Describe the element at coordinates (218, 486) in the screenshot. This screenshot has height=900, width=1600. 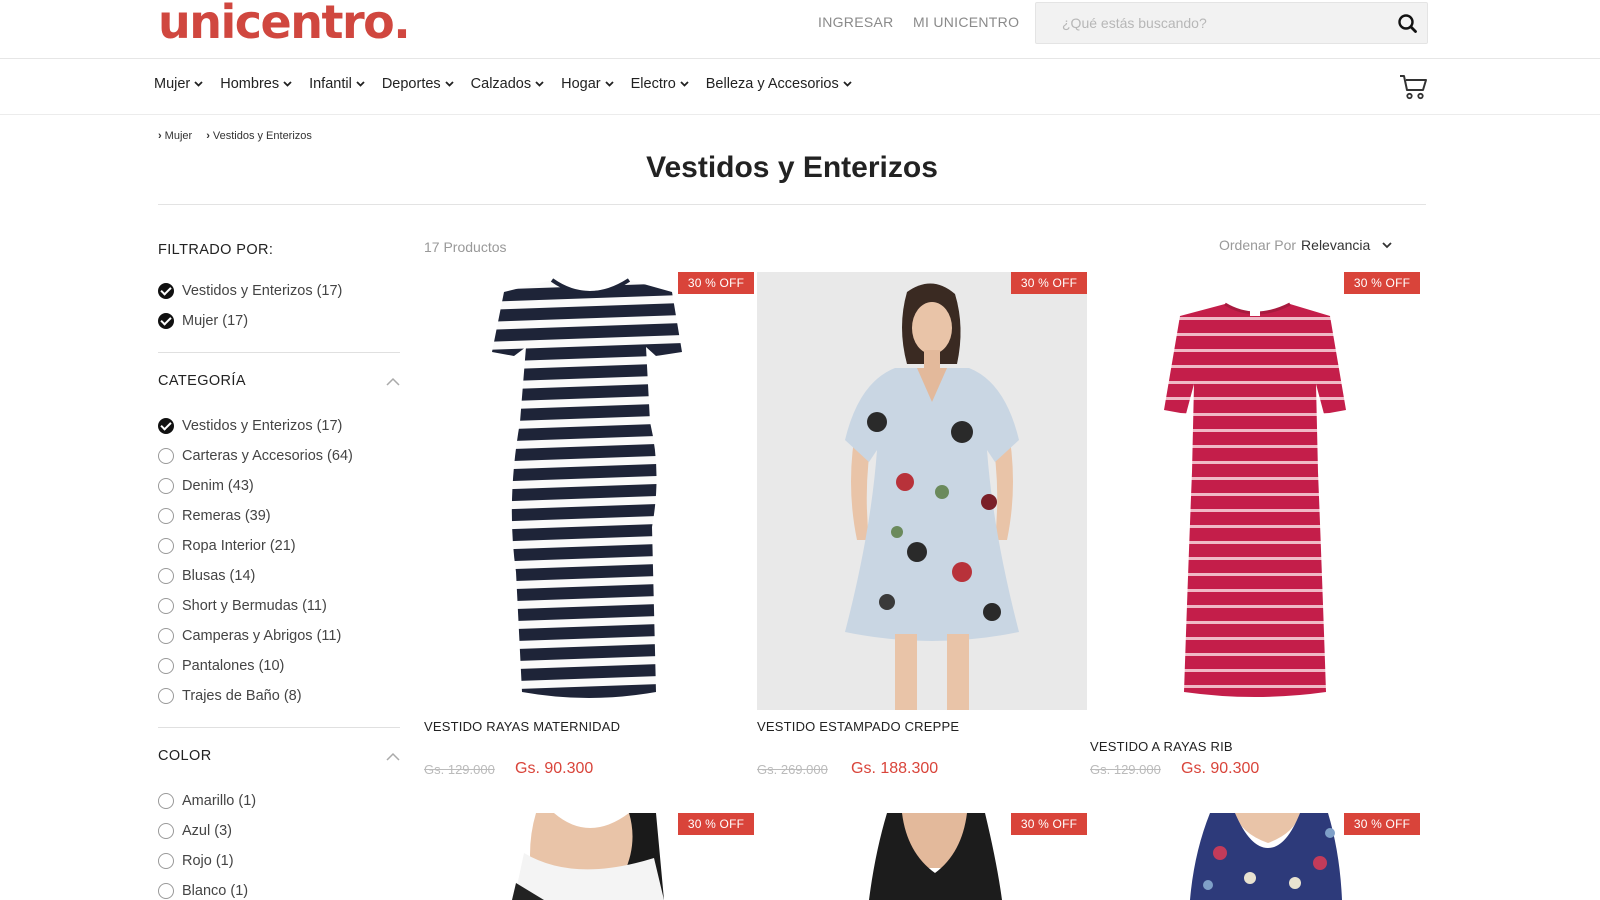
I see `category-option-label: Denim (43)` at that location.